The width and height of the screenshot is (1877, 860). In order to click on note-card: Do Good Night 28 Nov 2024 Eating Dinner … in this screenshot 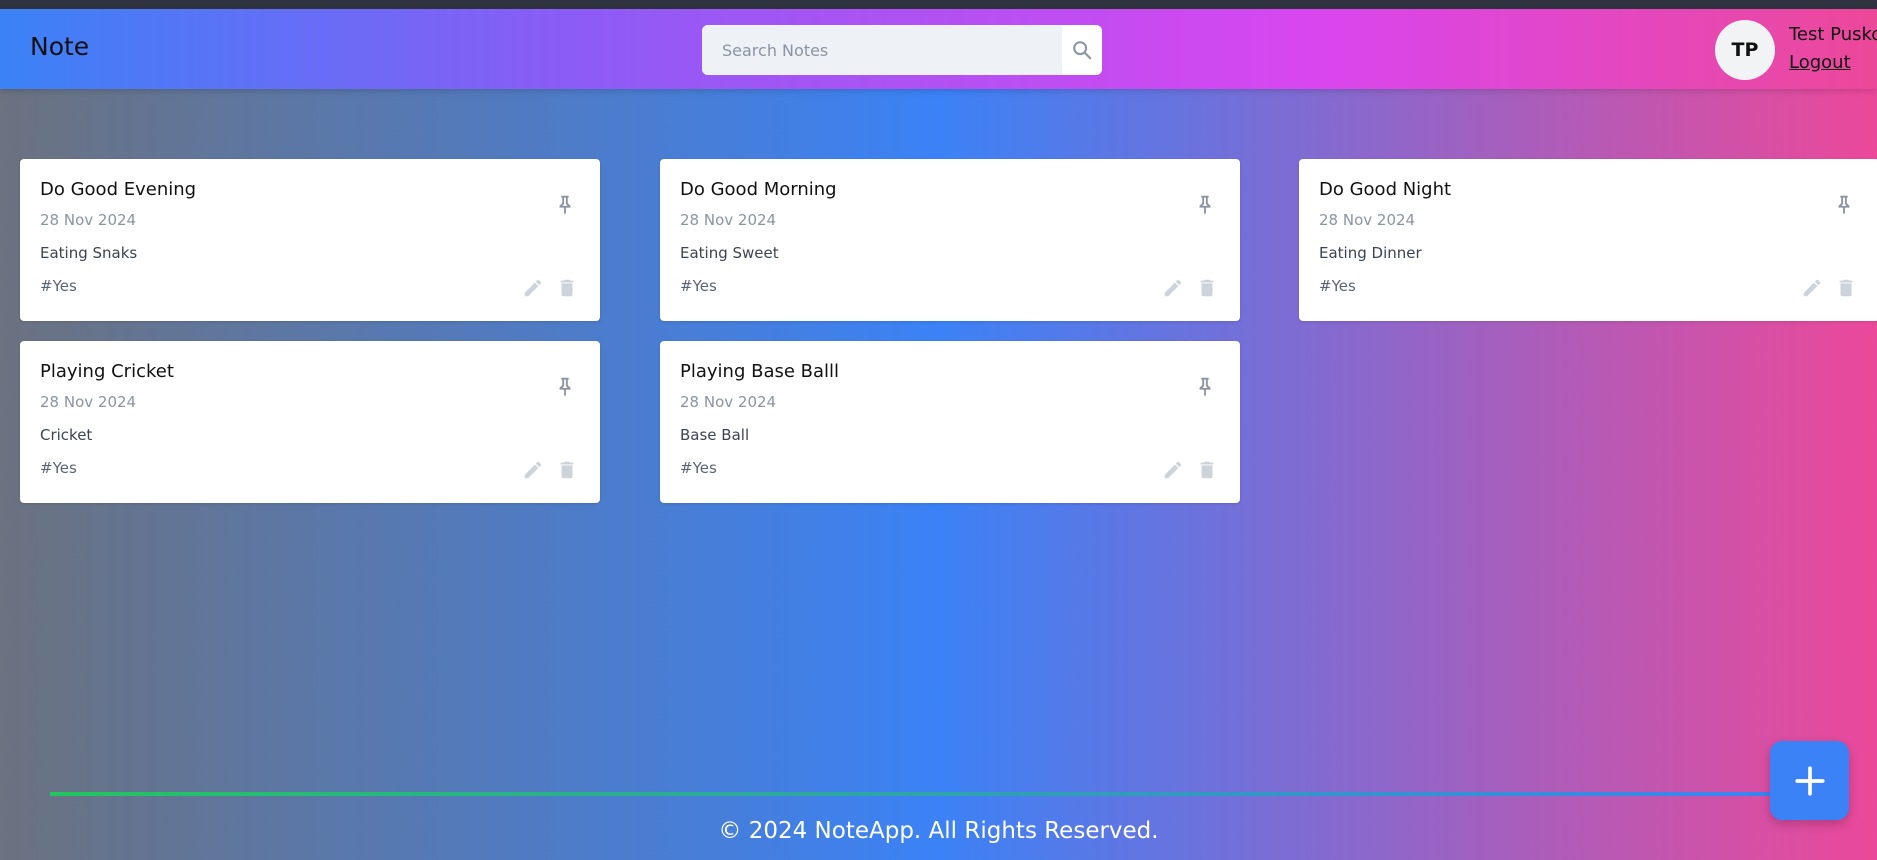, I will do `click(1588, 240)`.